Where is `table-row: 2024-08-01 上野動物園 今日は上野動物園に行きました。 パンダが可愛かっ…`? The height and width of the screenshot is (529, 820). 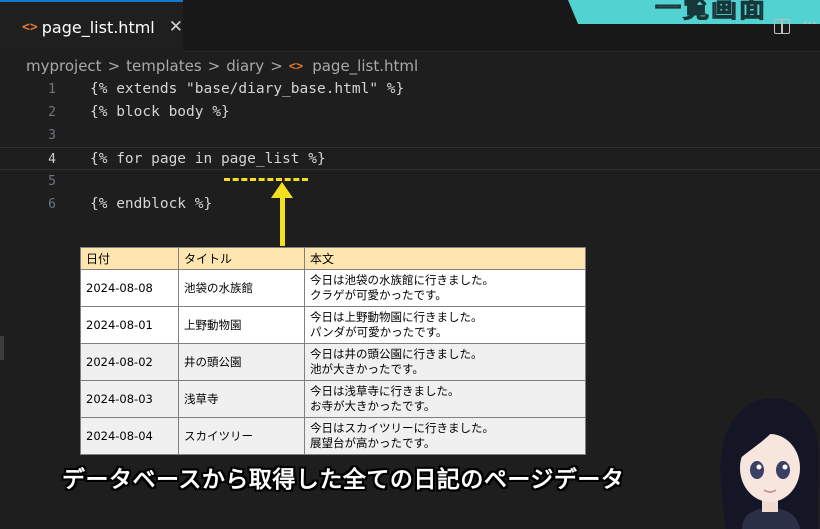 table-row: 2024-08-01 上野動物園 今日は上野動物園に行きました。 パンダが可愛かっ… is located at coordinates (333, 325).